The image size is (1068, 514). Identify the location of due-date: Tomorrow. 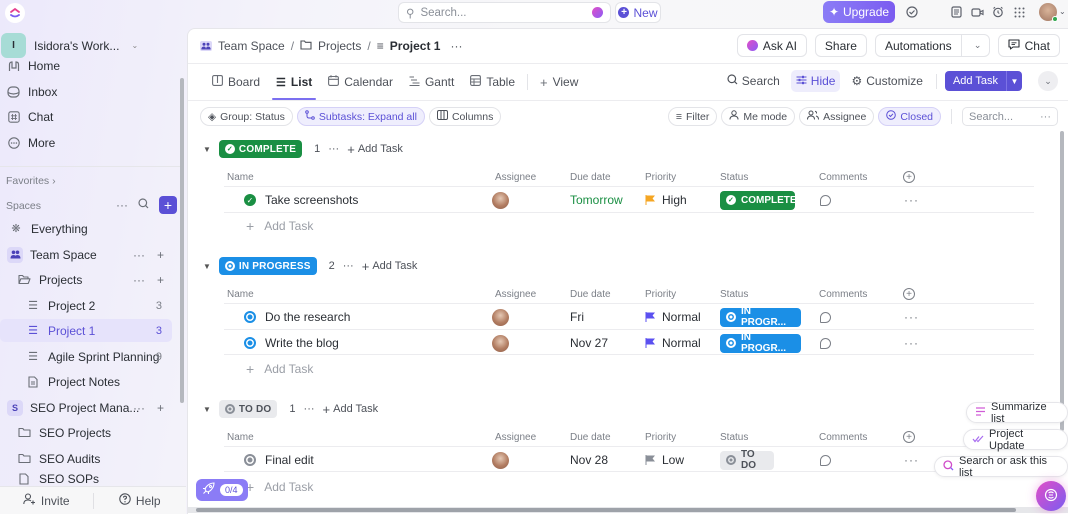
(596, 200).